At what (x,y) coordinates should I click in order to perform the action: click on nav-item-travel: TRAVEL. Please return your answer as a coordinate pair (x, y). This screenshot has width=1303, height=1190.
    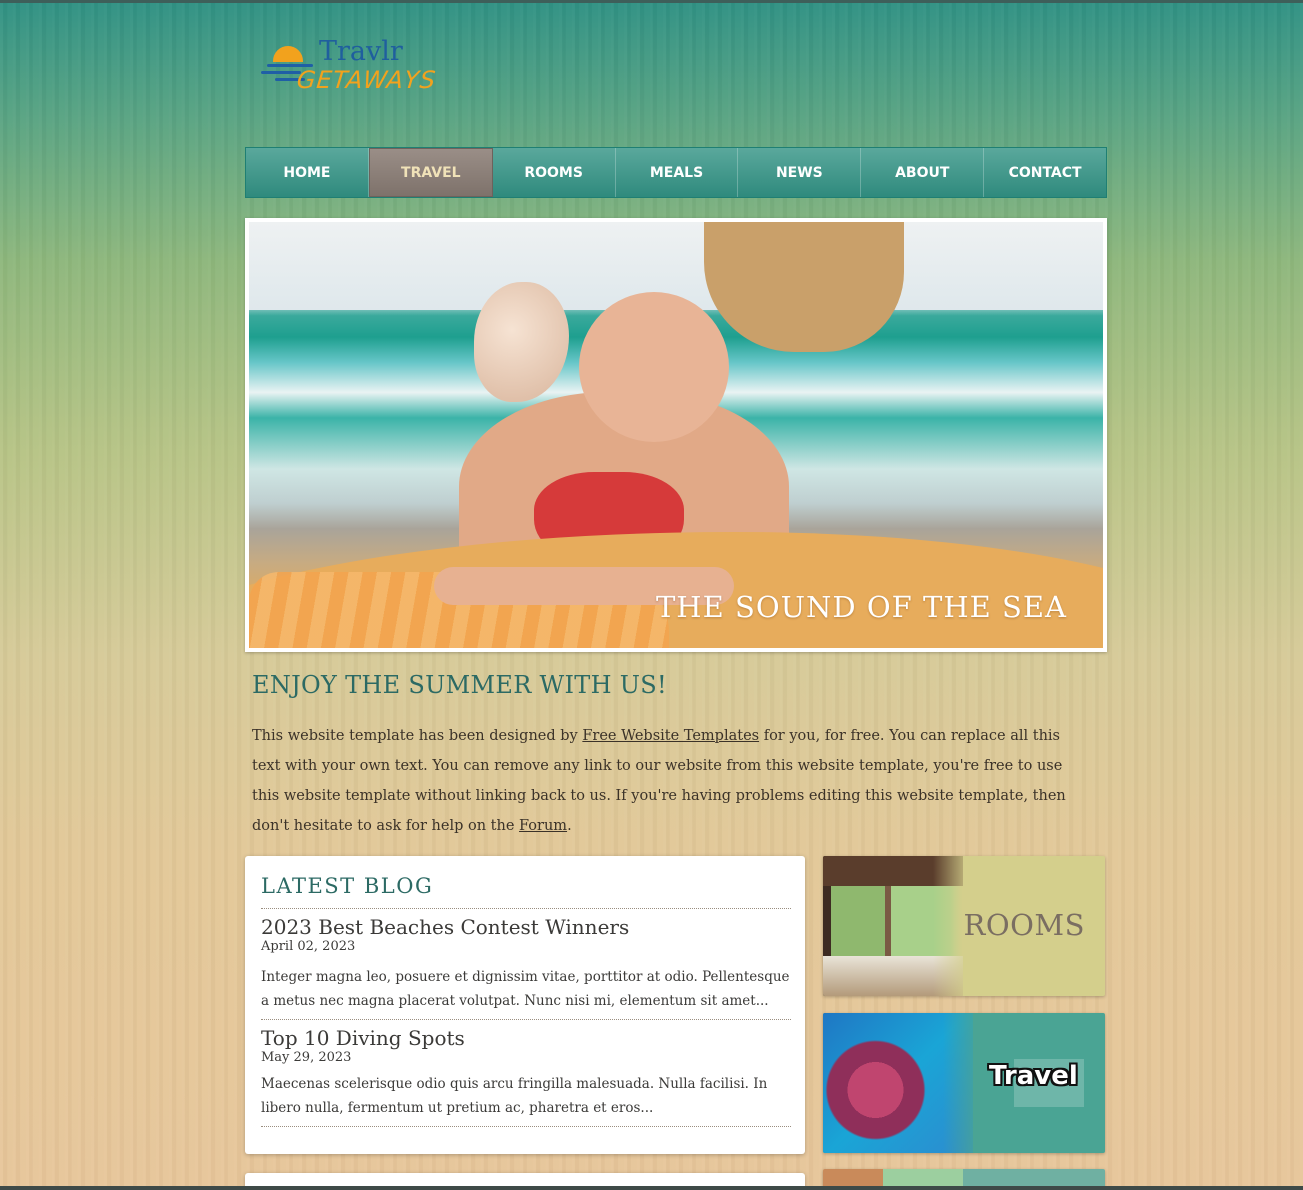
    Looking at the image, I should click on (430, 172).